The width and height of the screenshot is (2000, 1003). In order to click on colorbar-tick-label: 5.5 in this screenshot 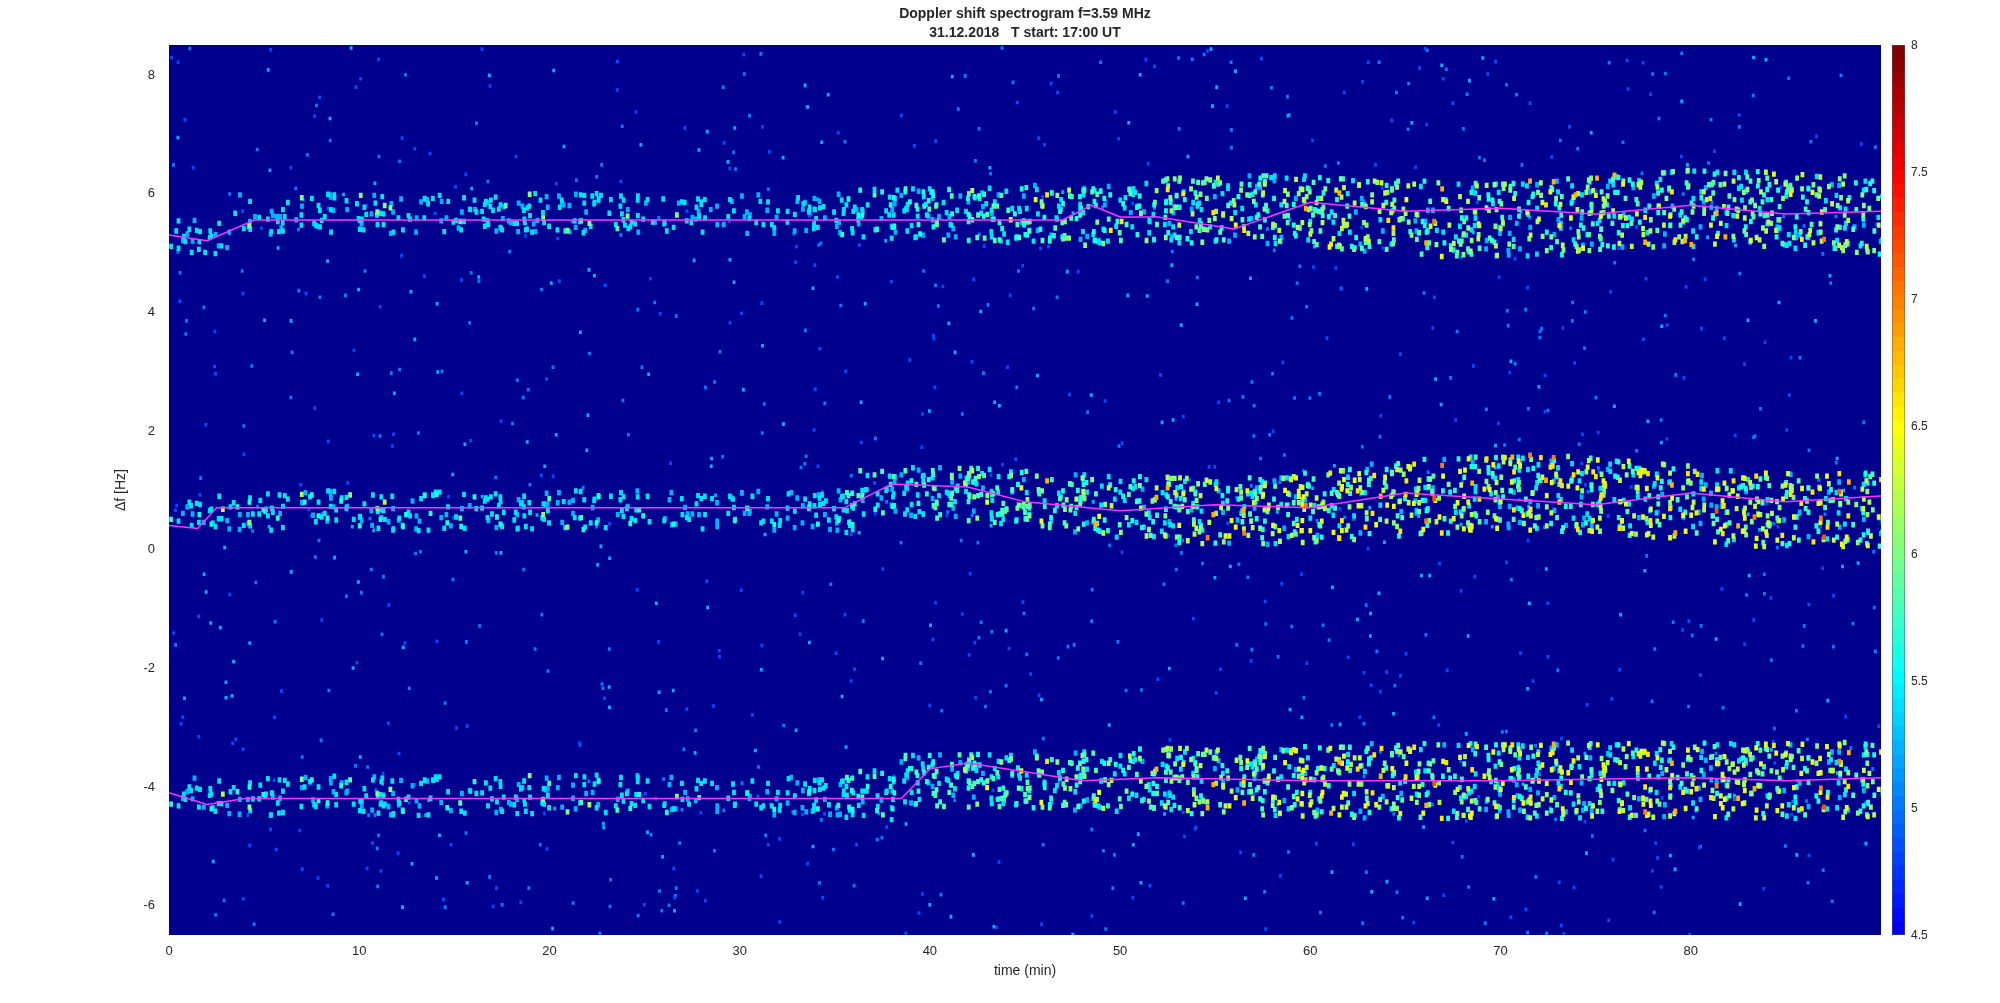, I will do `click(1919, 680)`.